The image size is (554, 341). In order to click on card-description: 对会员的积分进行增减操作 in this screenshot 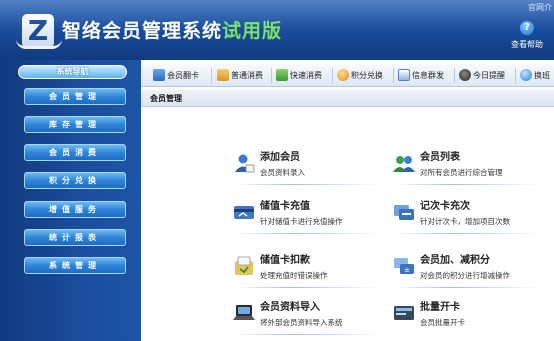, I will do `click(465, 275)`.